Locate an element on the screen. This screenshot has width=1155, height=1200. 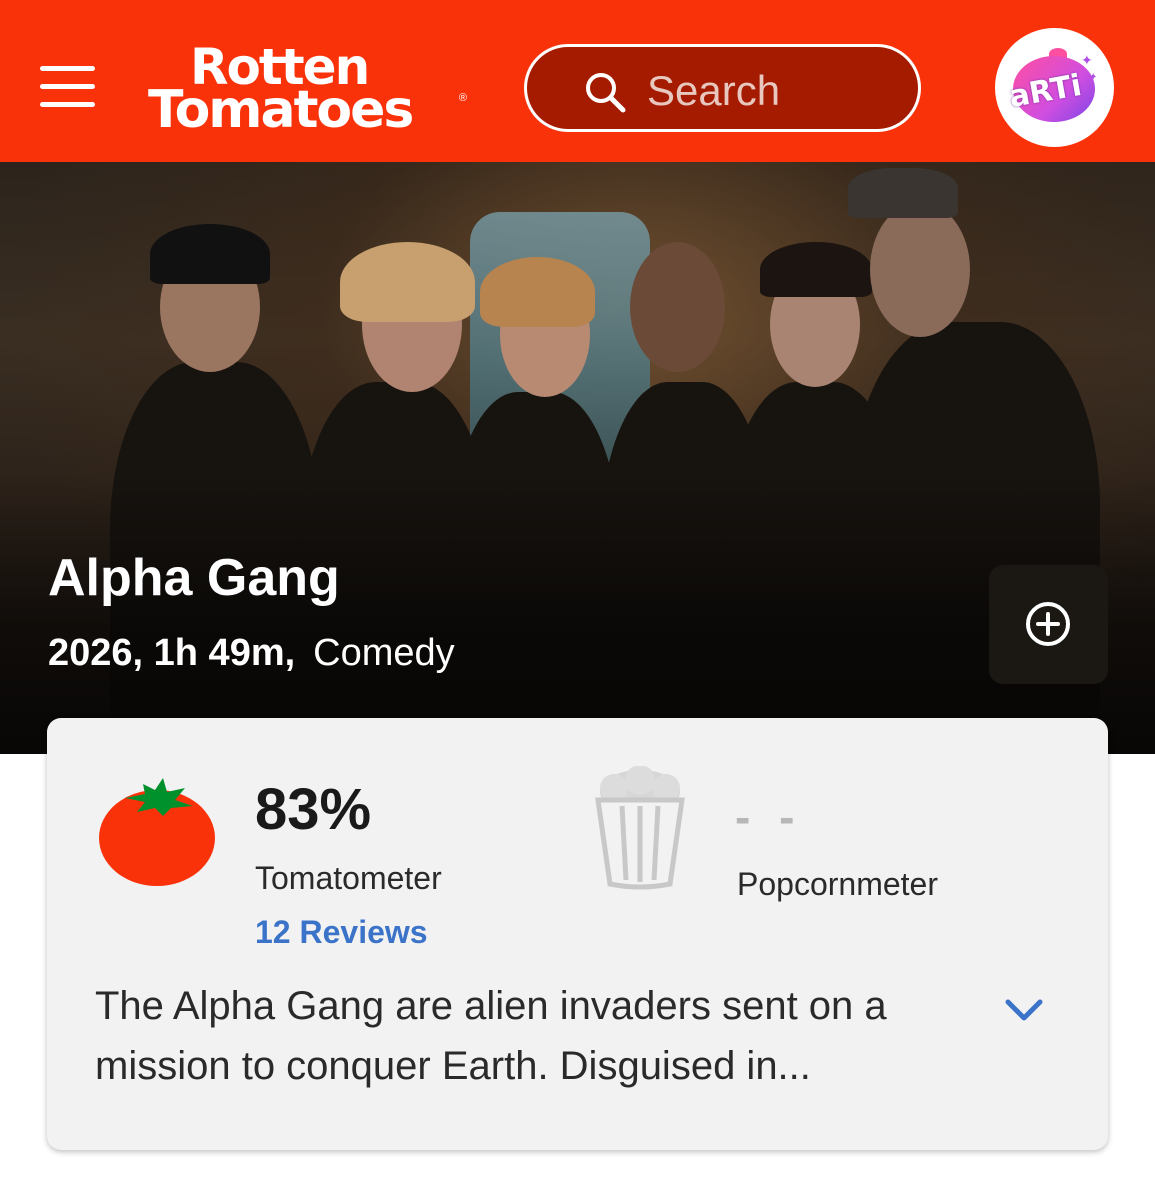
popcornmeter-label: Popcornmeter is located at coordinates (837, 884).